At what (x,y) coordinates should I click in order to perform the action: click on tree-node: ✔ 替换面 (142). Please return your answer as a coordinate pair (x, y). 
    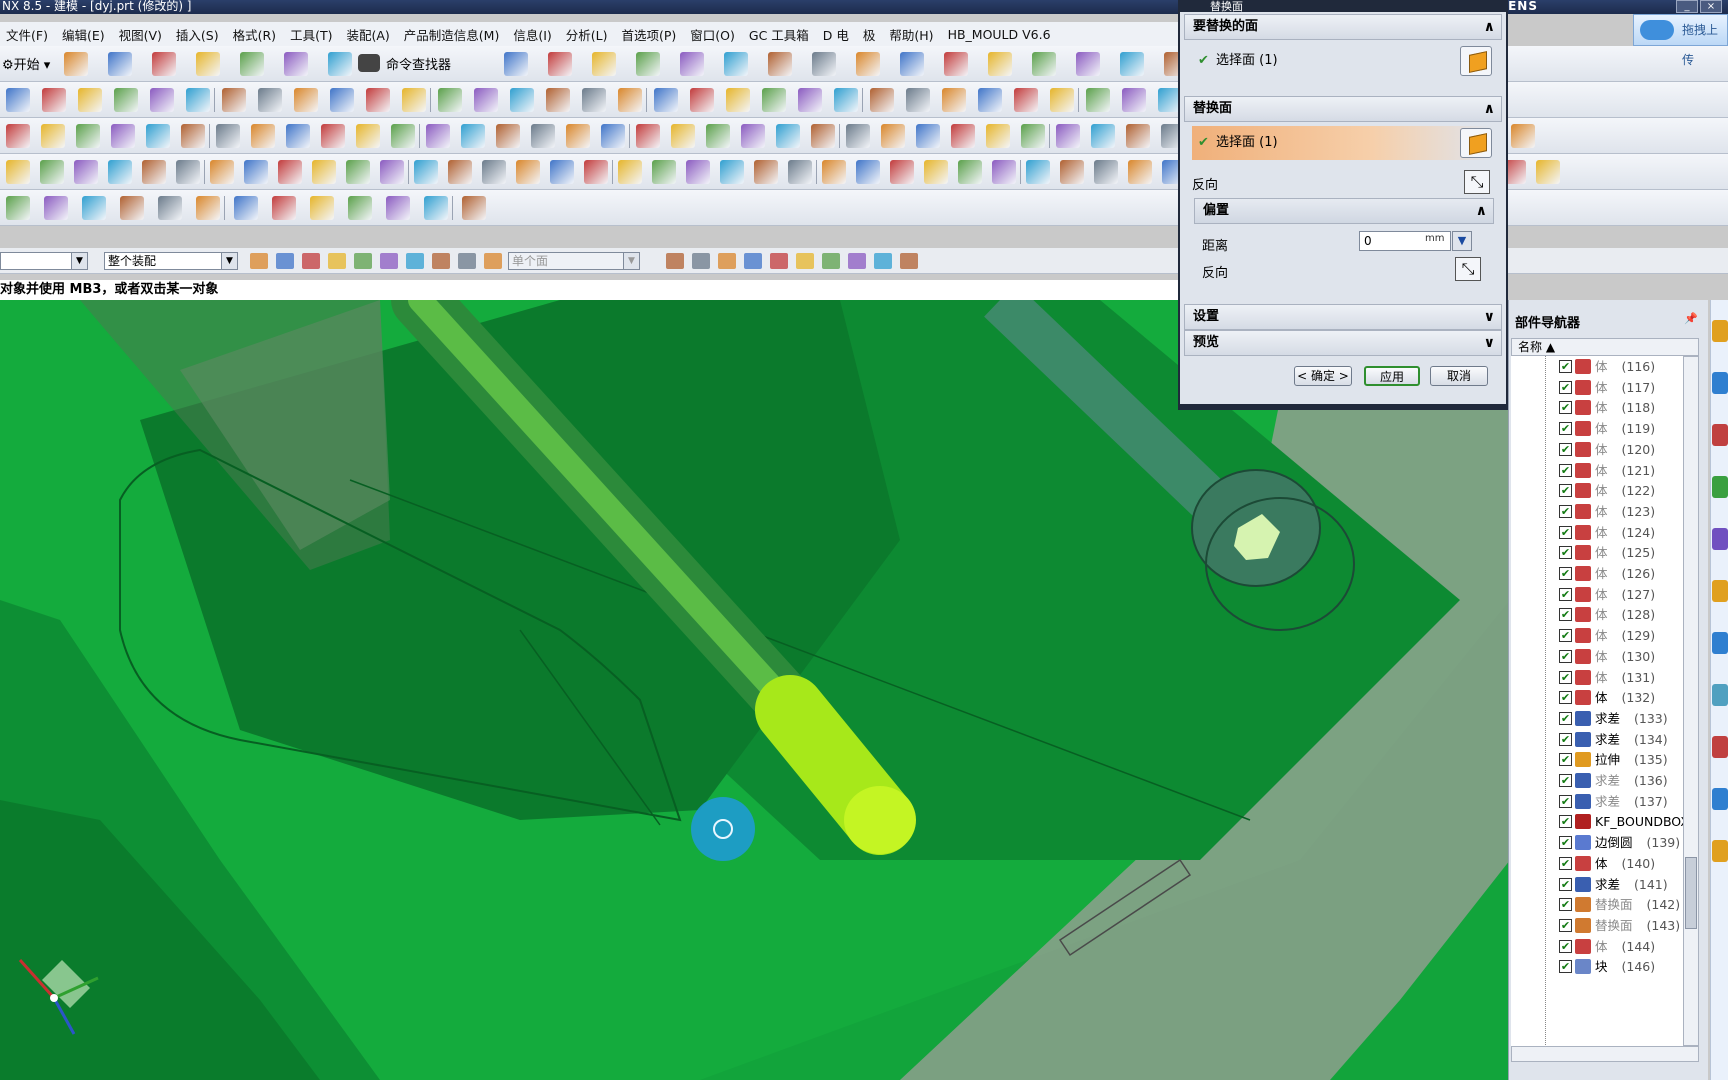
    Looking at the image, I should click on (1597, 904).